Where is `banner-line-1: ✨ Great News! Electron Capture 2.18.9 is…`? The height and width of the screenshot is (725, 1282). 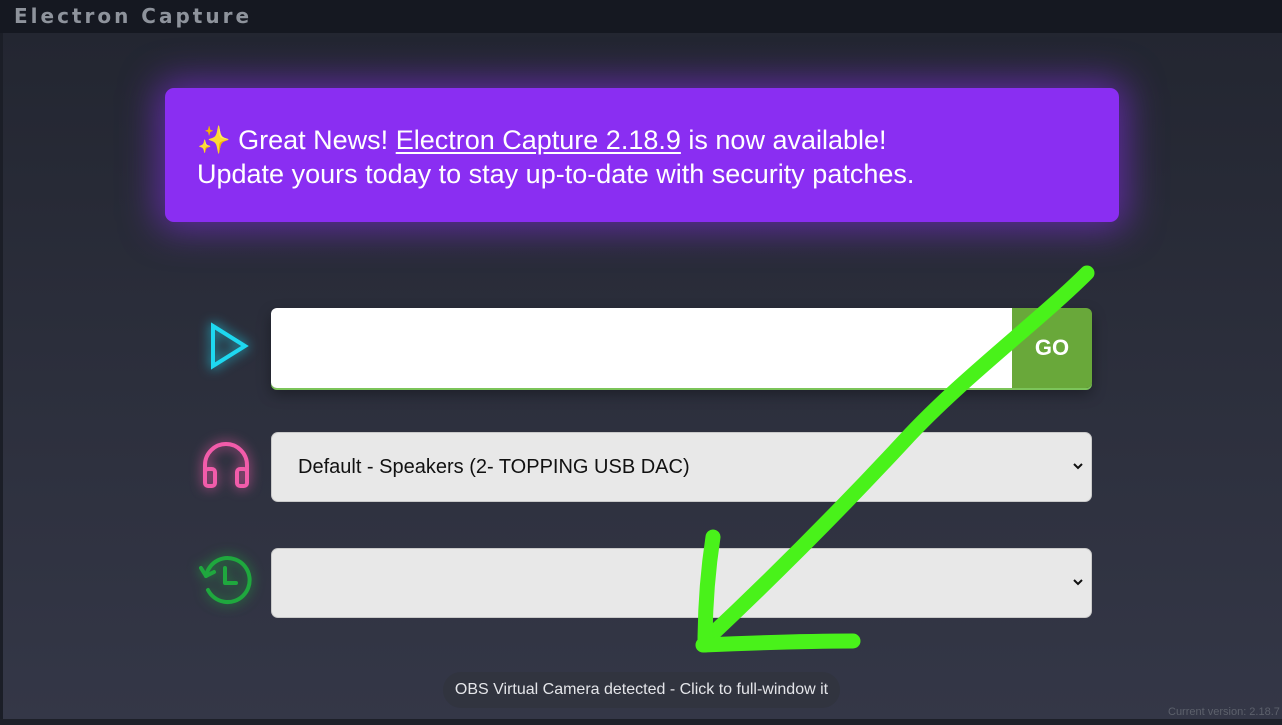
banner-line-1: ✨ Great News! Electron Capture 2.18.9 is… is located at coordinates (658, 140).